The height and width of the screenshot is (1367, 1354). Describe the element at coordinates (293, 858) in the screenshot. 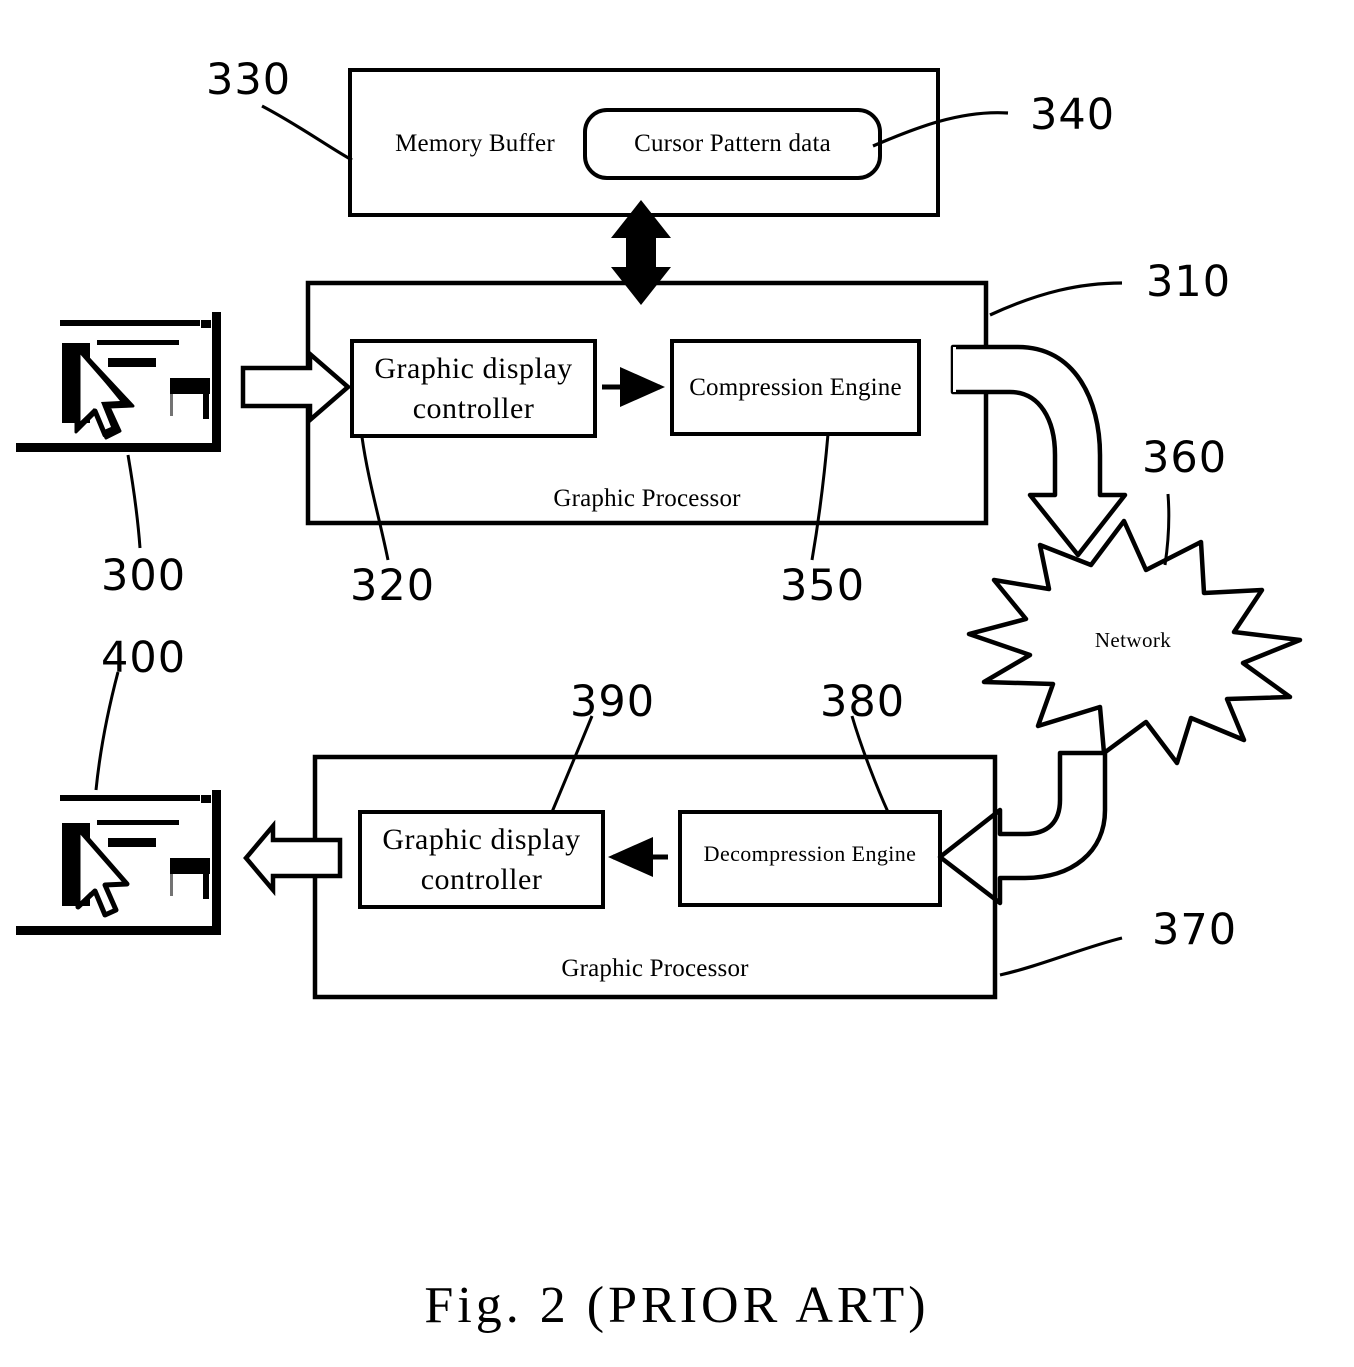

I see `output-arrow-bottom` at that location.